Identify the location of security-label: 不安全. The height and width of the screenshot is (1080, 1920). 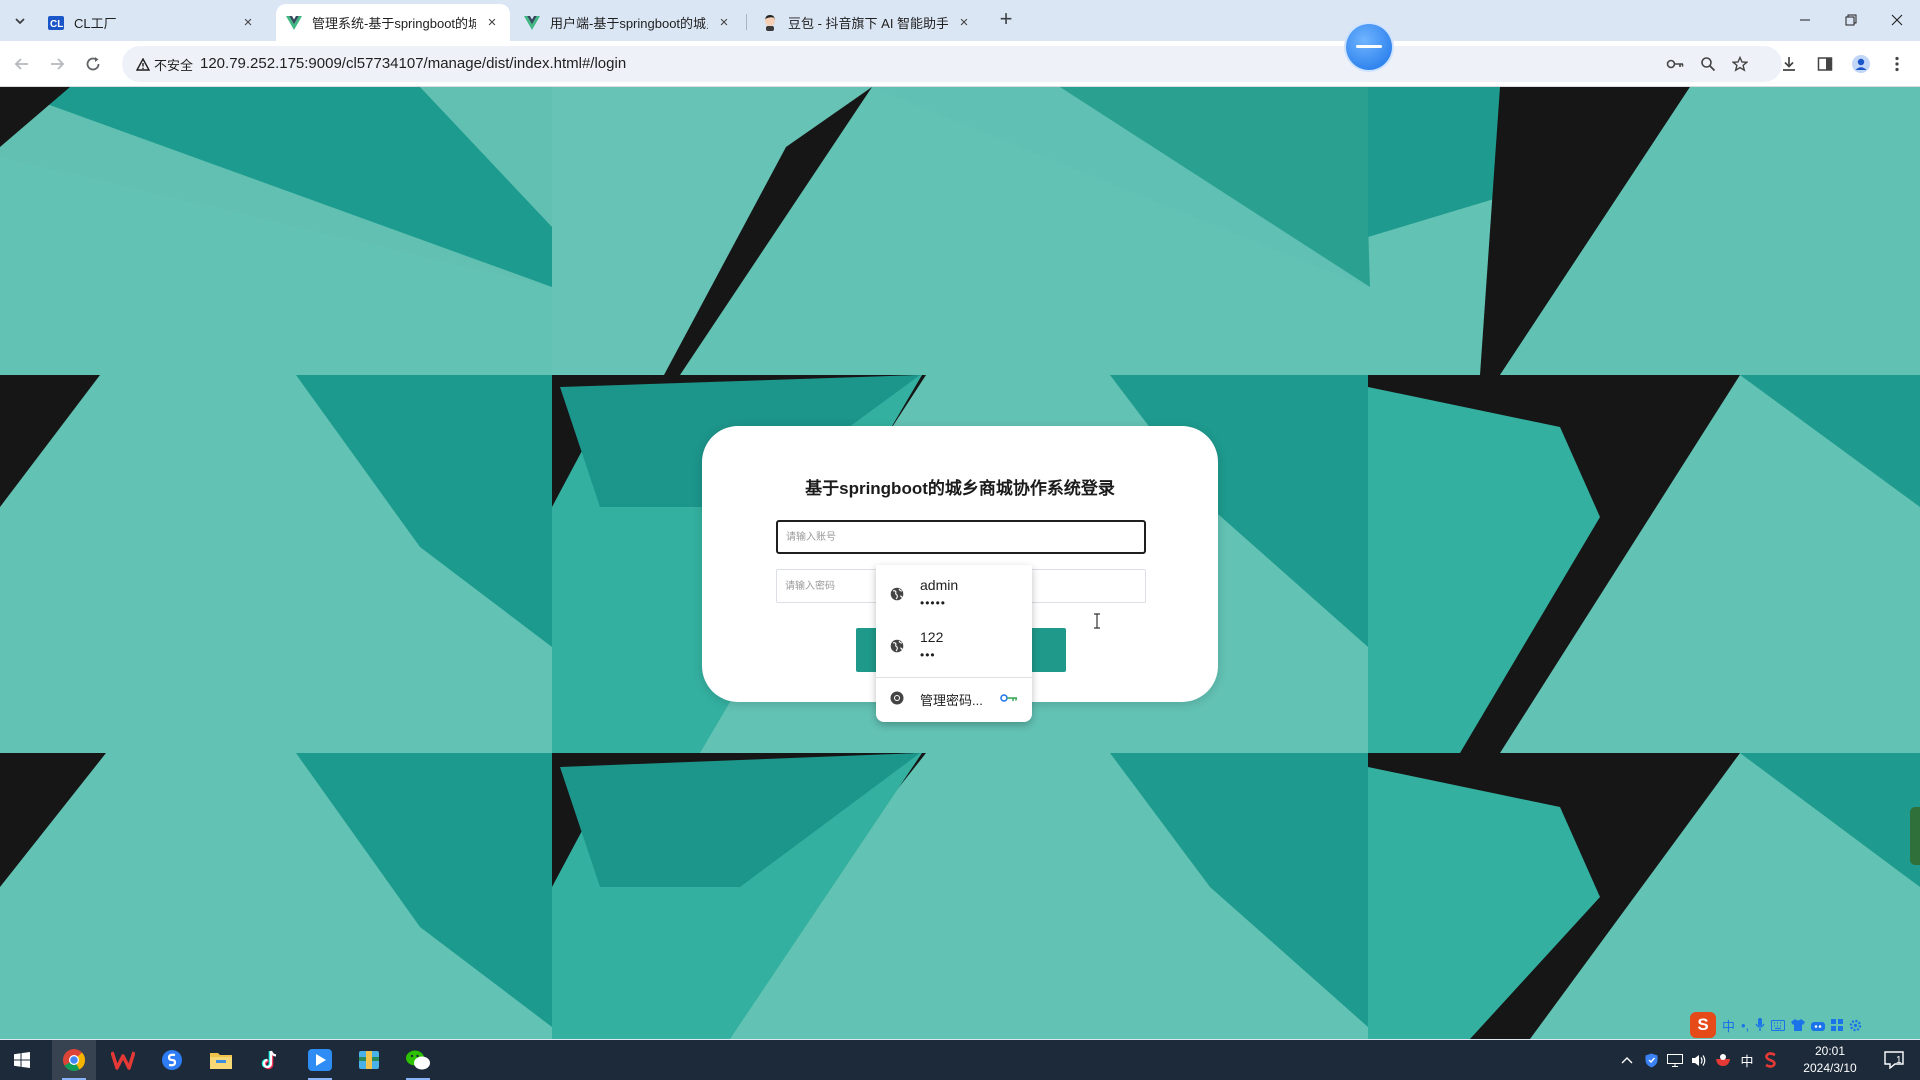
(174, 65).